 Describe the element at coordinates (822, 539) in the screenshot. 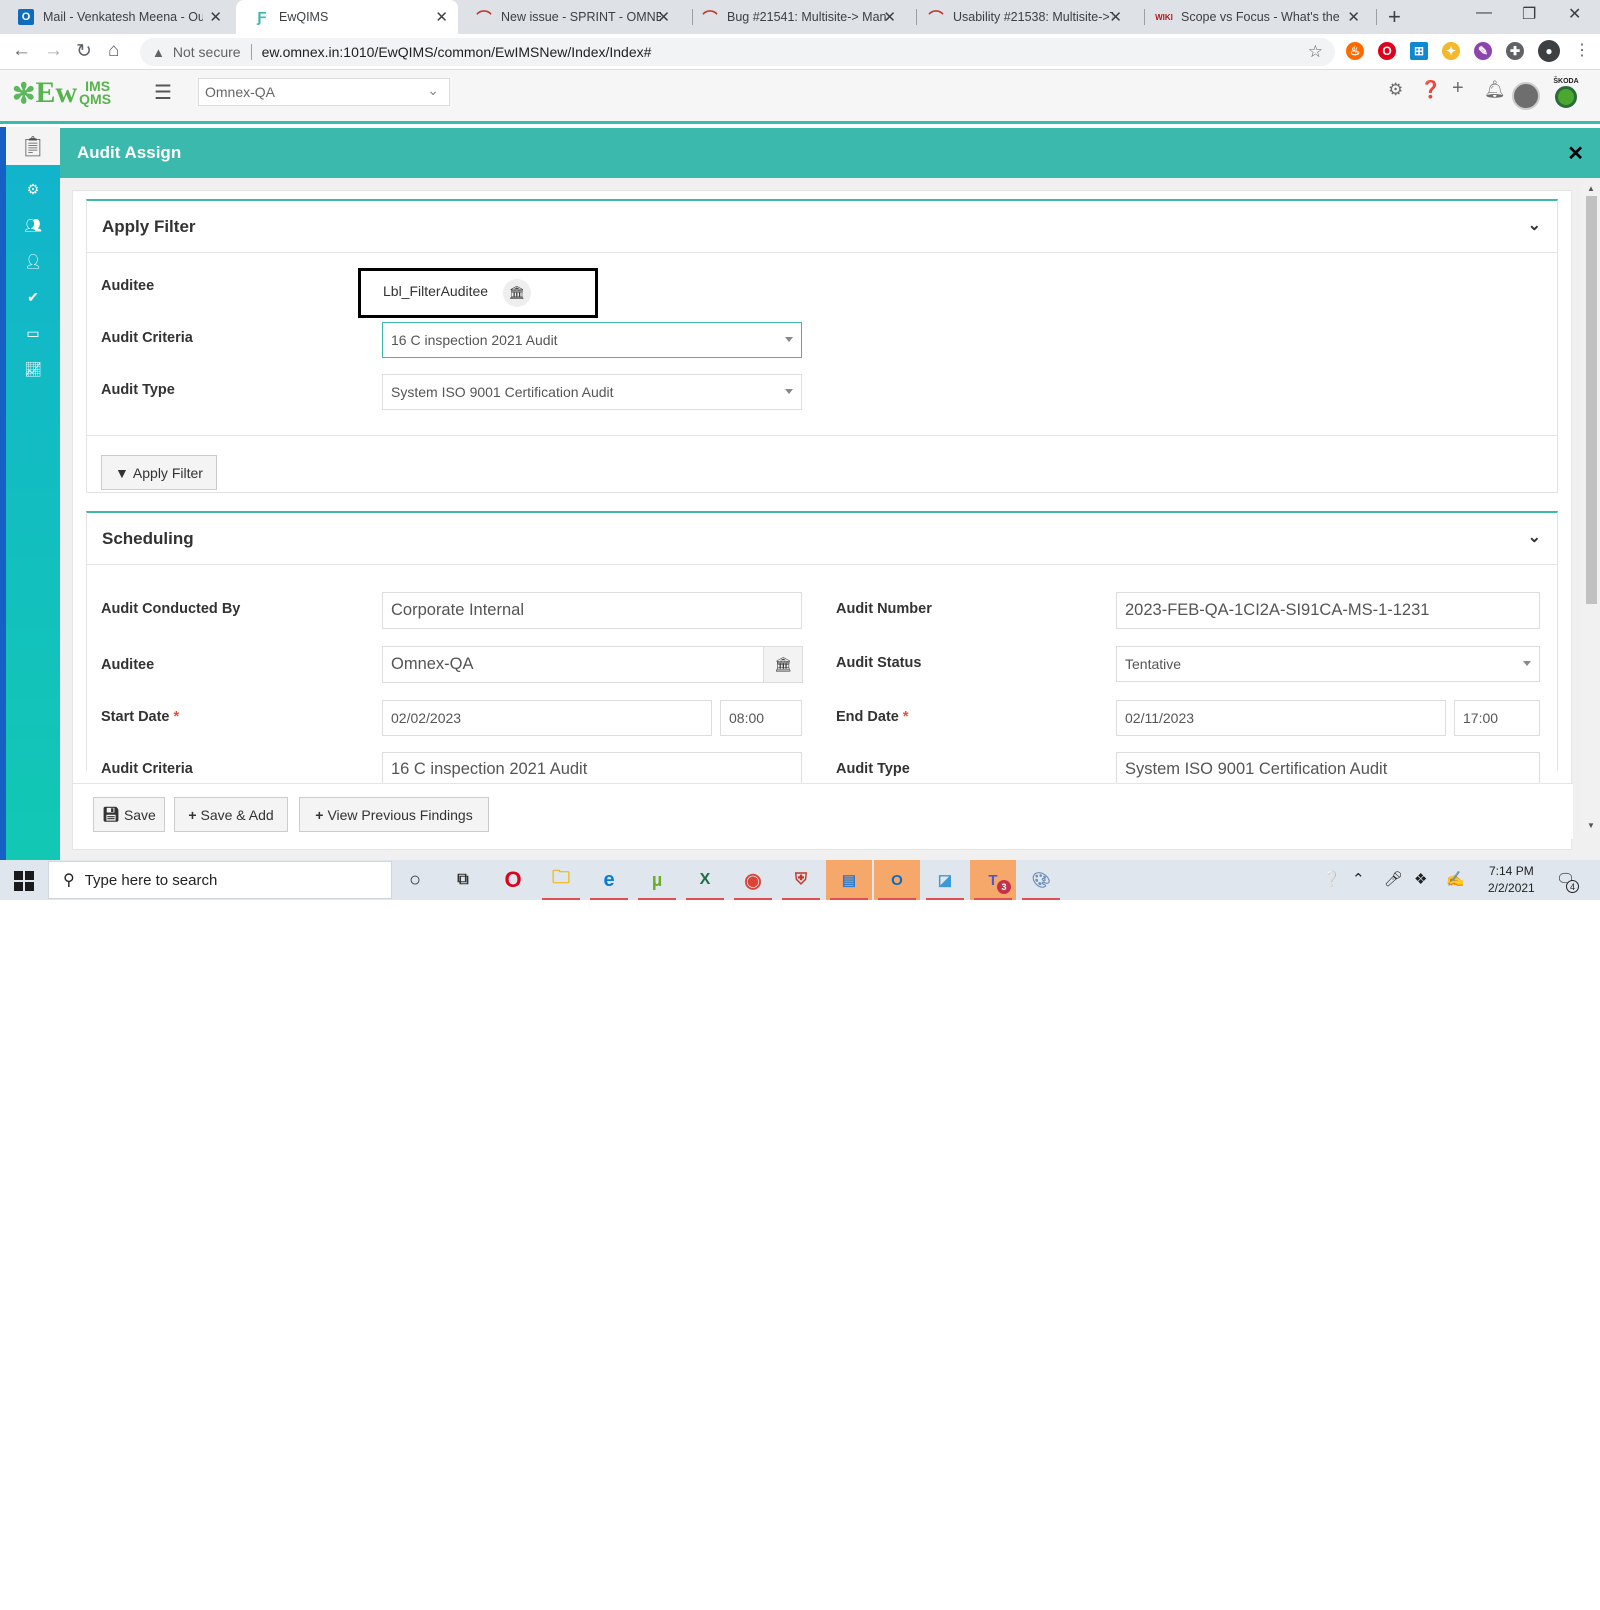

I see `scheduling-panel-header: Scheduling ⌄` at that location.